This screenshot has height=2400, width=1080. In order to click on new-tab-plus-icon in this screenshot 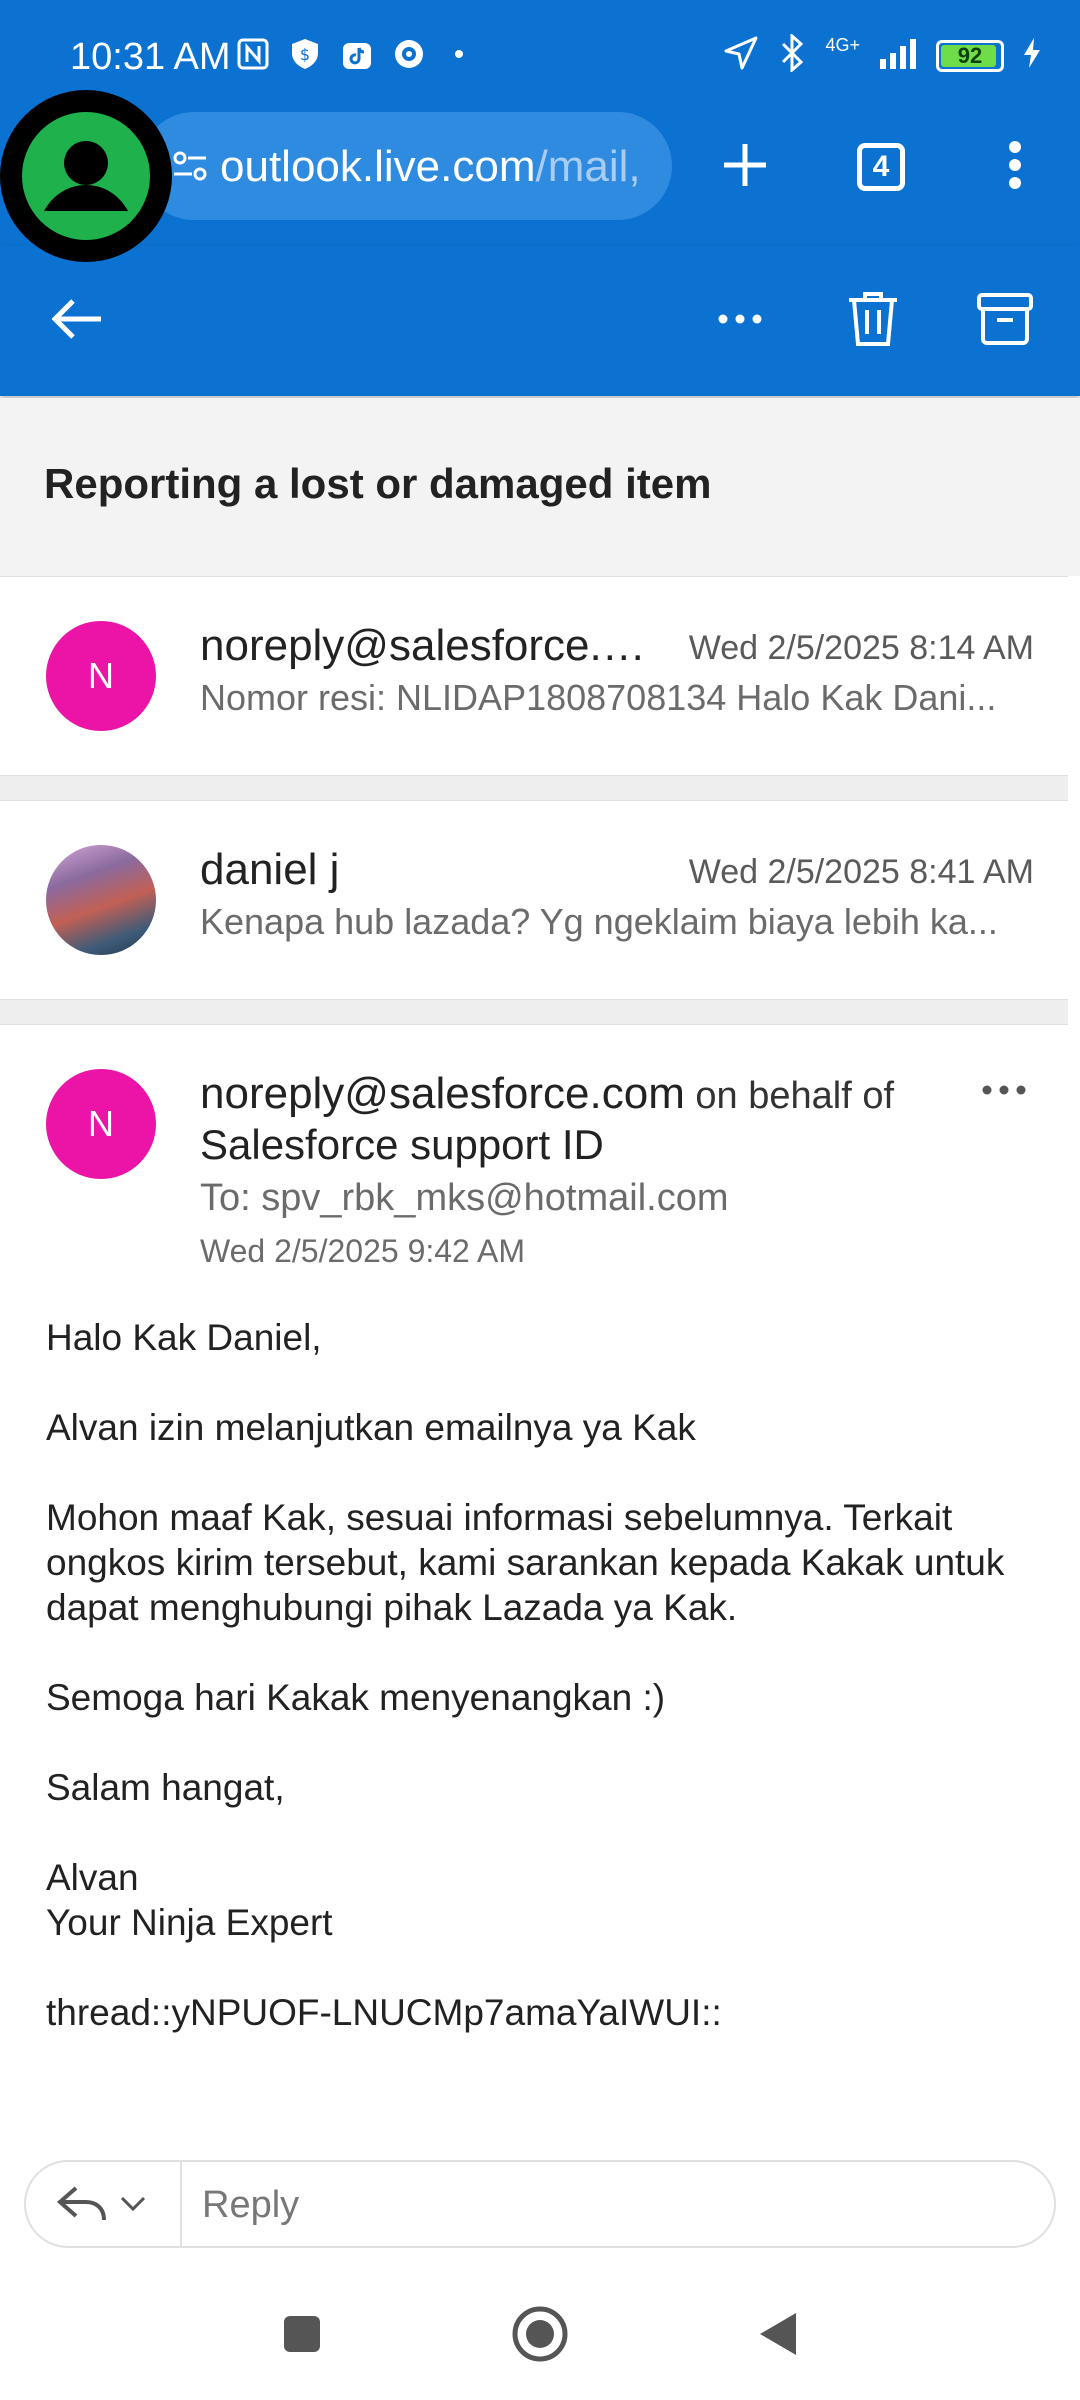, I will do `click(745, 167)`.